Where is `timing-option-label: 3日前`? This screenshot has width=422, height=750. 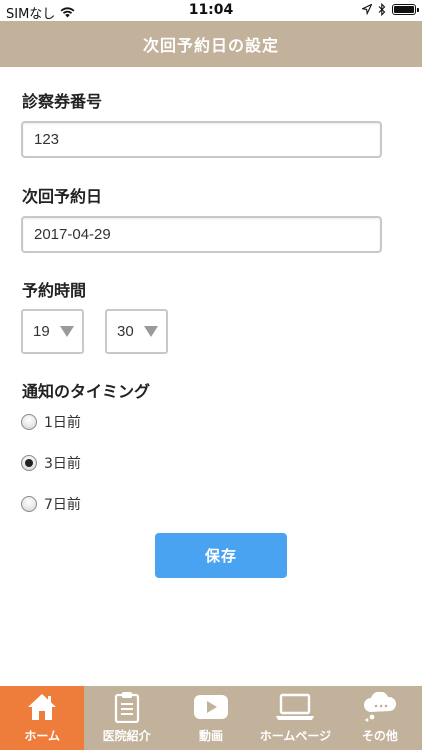
timing-option-label: 3日前 is located at coordinates (62, 464).